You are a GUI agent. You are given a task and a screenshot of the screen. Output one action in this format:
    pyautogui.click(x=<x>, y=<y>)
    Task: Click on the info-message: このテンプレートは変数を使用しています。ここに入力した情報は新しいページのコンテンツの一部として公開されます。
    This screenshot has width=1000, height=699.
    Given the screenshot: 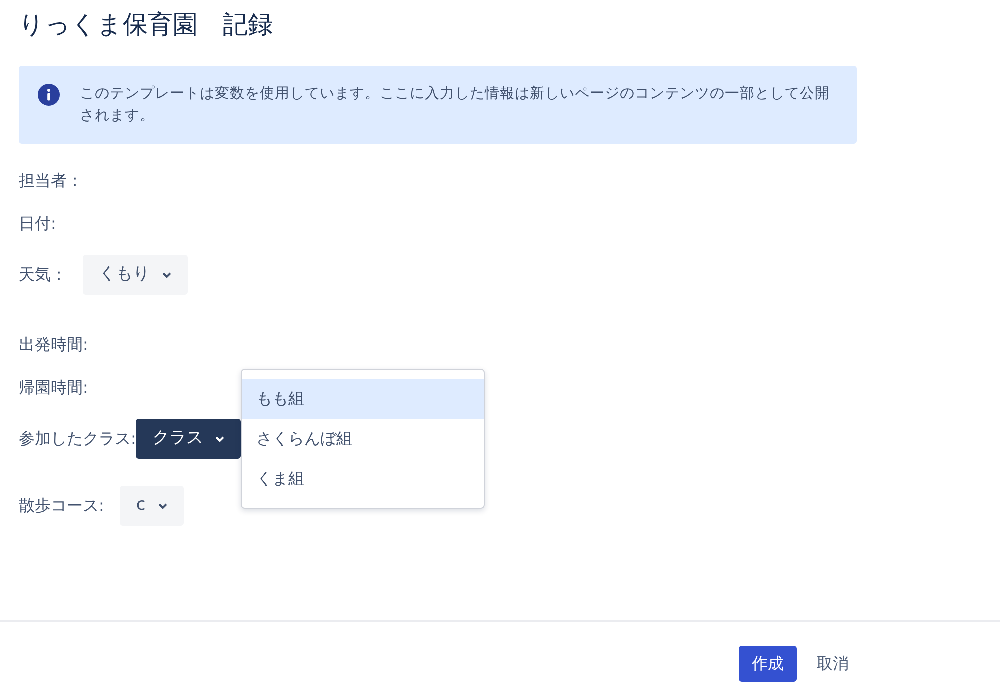 What is the action you would take?
    pyautogui.click(x=455, y=105)
    